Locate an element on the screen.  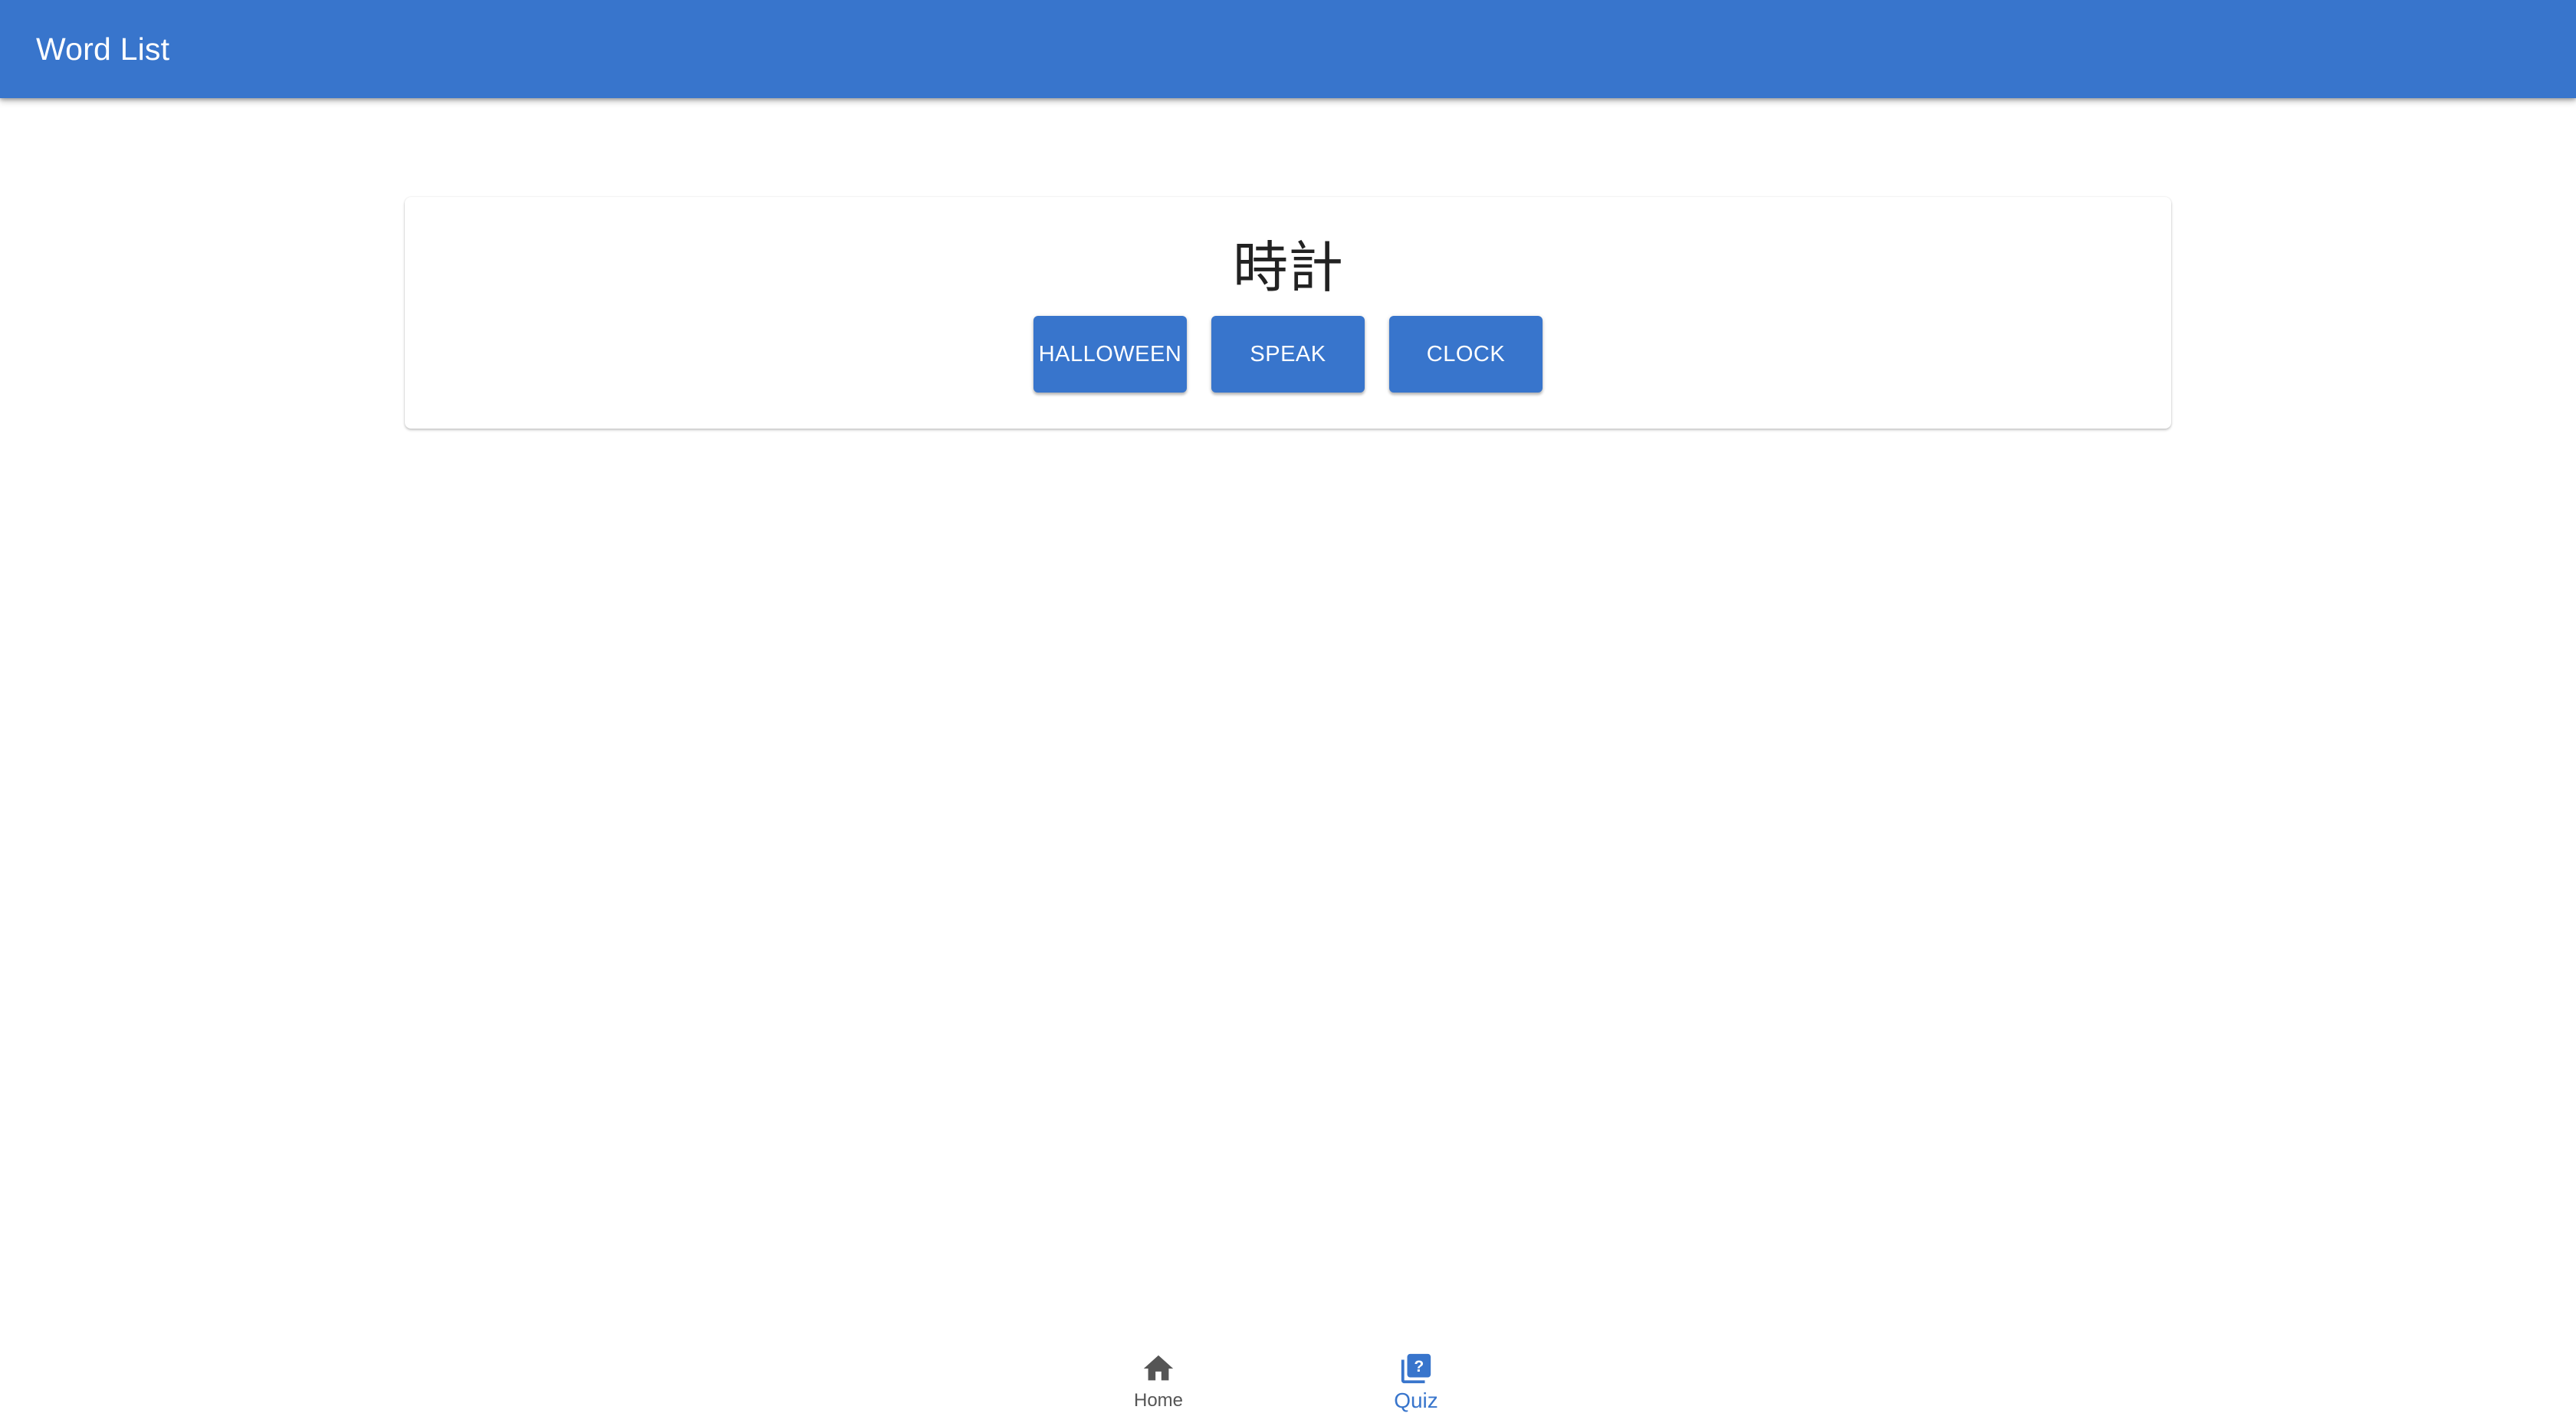
nav-label-quiz: Quiz is located at coordinates (1416, 1400).